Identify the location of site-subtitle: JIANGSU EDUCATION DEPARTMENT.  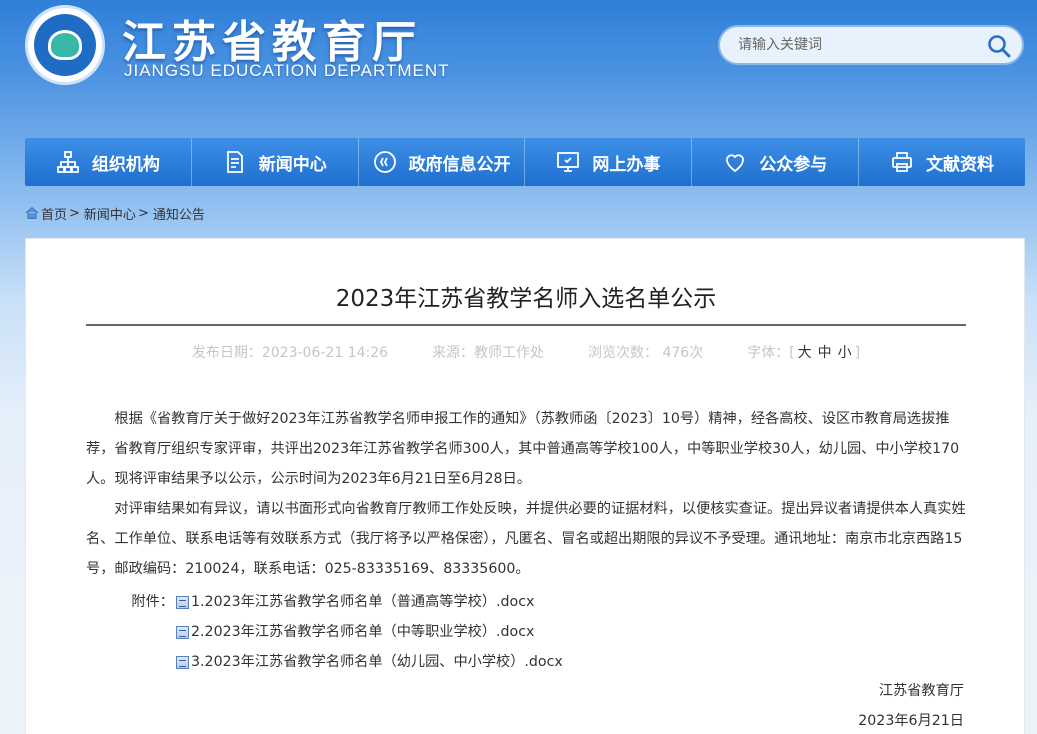
(287, 70).